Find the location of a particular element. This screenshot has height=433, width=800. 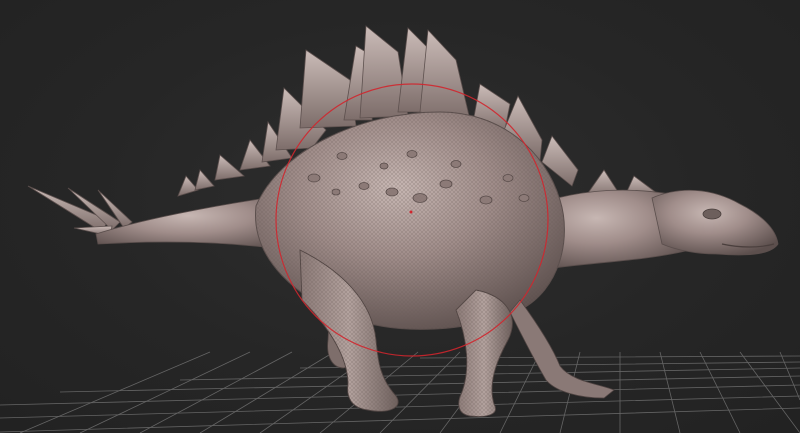

gizmo-center-dot is located at coordinates (411, 212).